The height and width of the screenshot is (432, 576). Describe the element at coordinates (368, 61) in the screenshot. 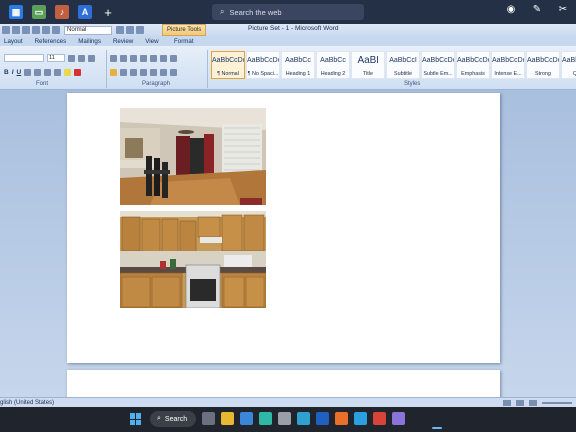

I see `style-preview: AaBl` at that location.